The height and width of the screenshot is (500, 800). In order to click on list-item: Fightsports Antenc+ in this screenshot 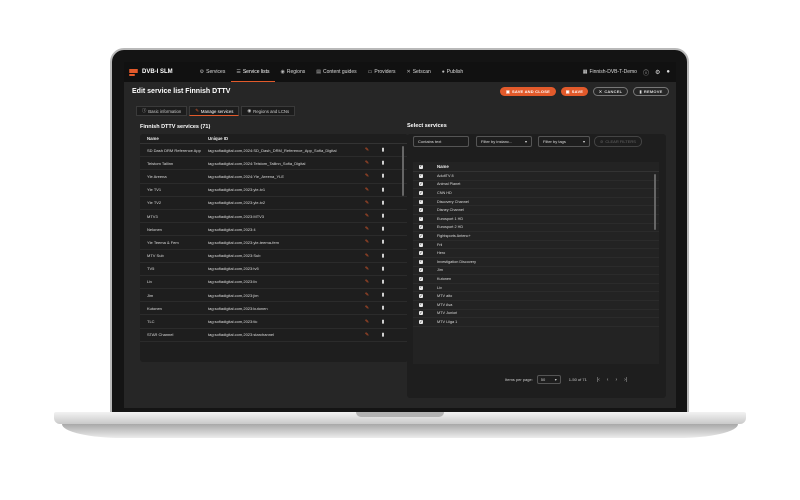, I will do `click(536, 236)`.